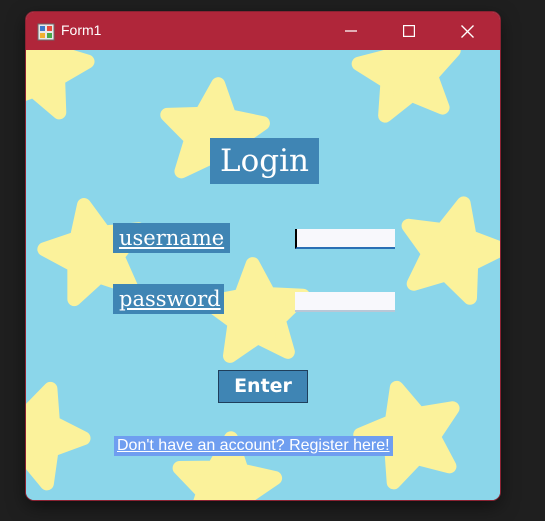 This screenshot has width=545, height=521. Describe the element at coordinates (263, 386) in the screenshot. I see `enter-button: Enter` at that location.